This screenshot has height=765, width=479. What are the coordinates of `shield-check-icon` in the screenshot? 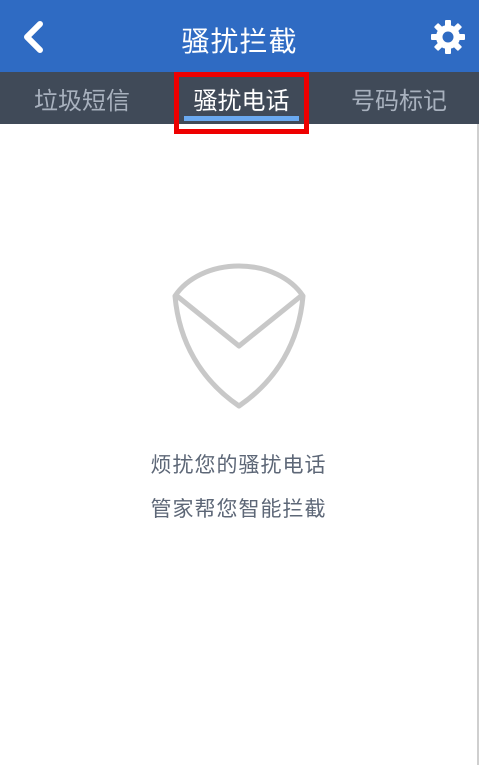 It's located at (238, 336).